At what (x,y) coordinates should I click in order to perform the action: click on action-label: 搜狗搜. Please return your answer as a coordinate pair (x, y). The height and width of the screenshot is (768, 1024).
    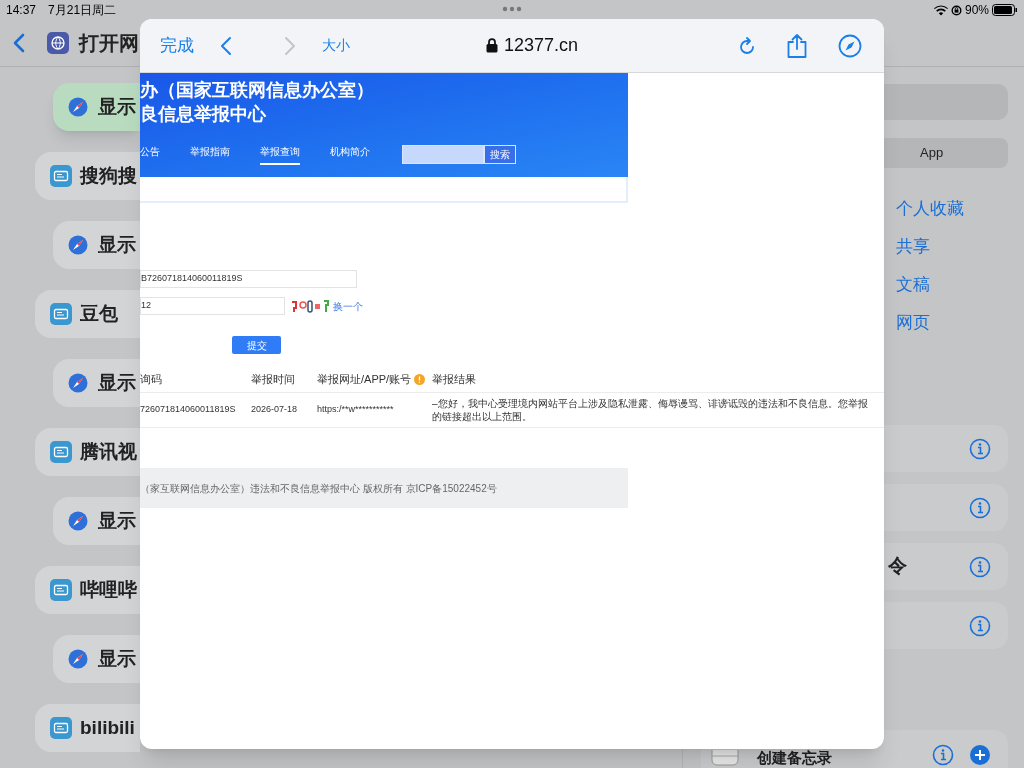
    Looking at the image, I should click on (108, 175).